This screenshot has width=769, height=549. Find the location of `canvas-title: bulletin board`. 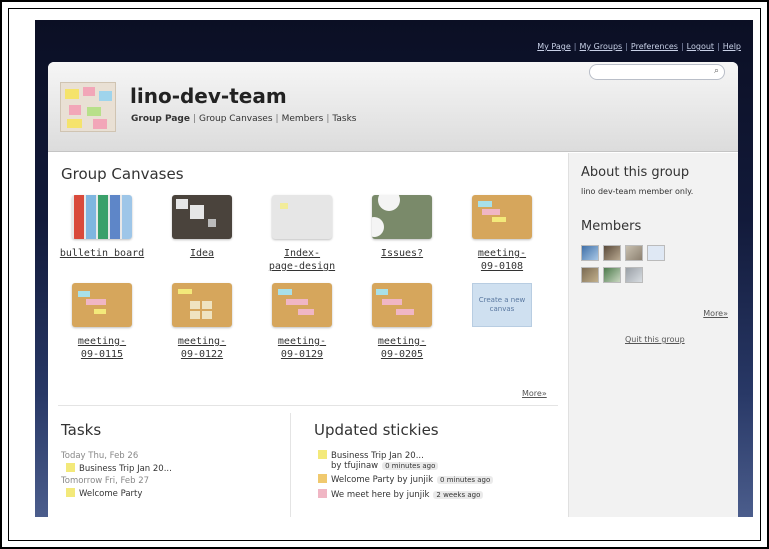

canvas-title: bulletin board is located at coordinates (102, 253).